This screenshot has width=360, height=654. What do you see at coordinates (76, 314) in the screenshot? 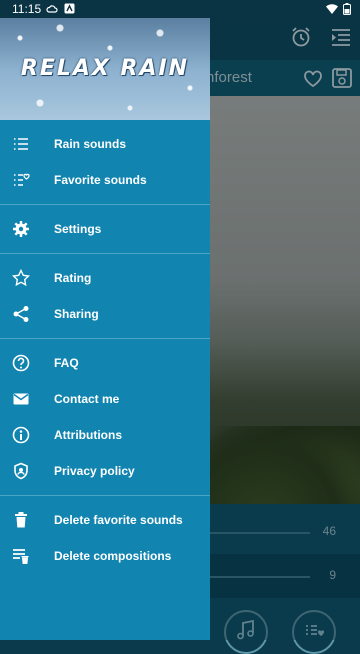
I see `menu-item-label: Sharing` at bounding box center [76, 314].